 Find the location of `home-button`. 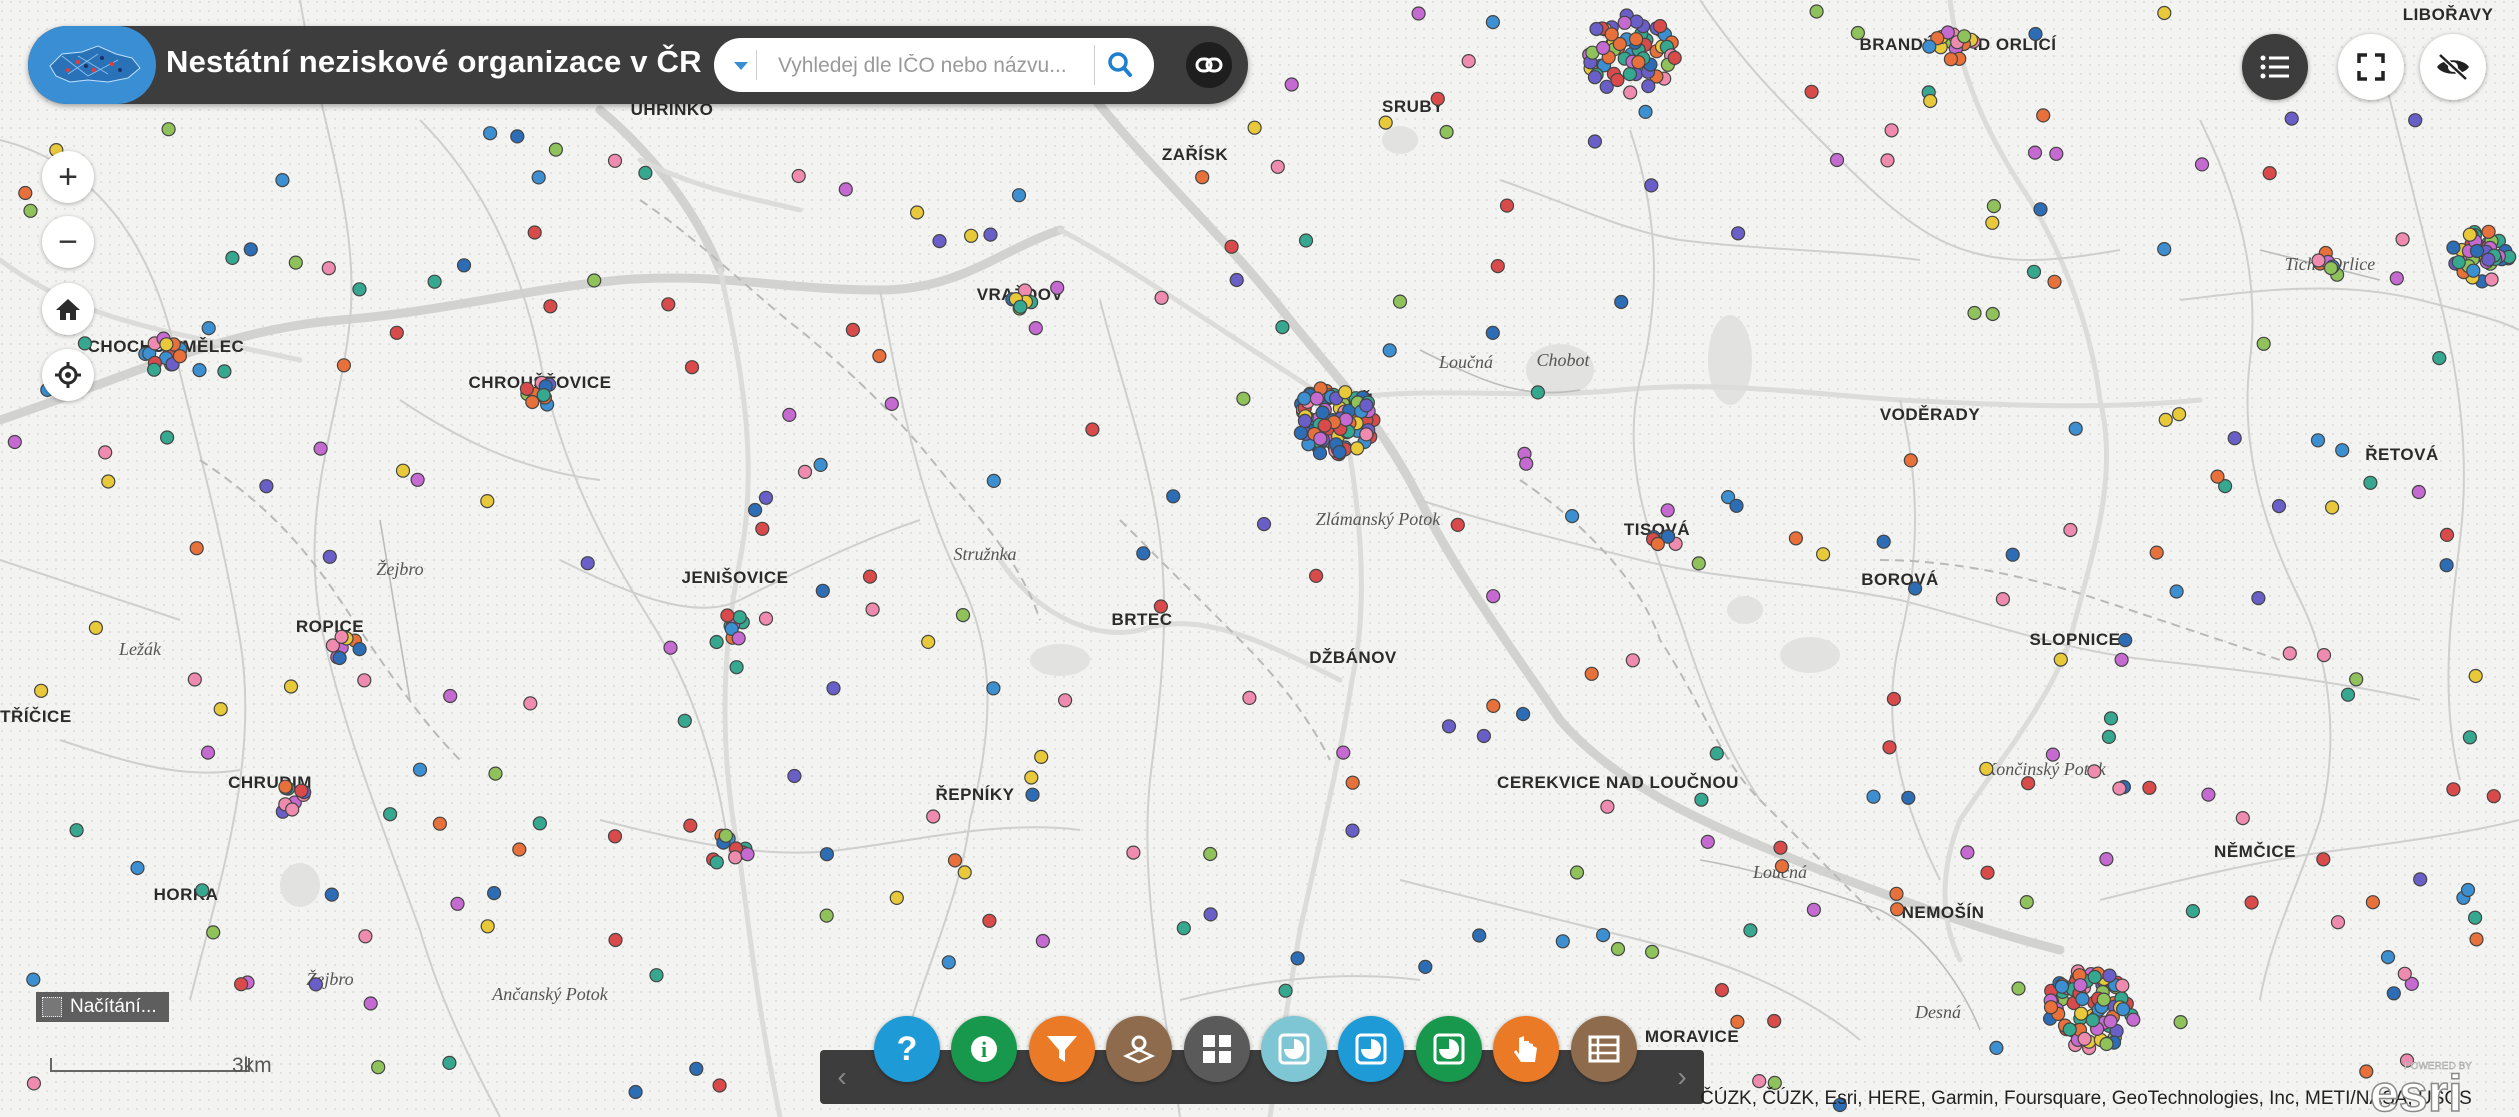

home-button is located at coordinates (68, 309).